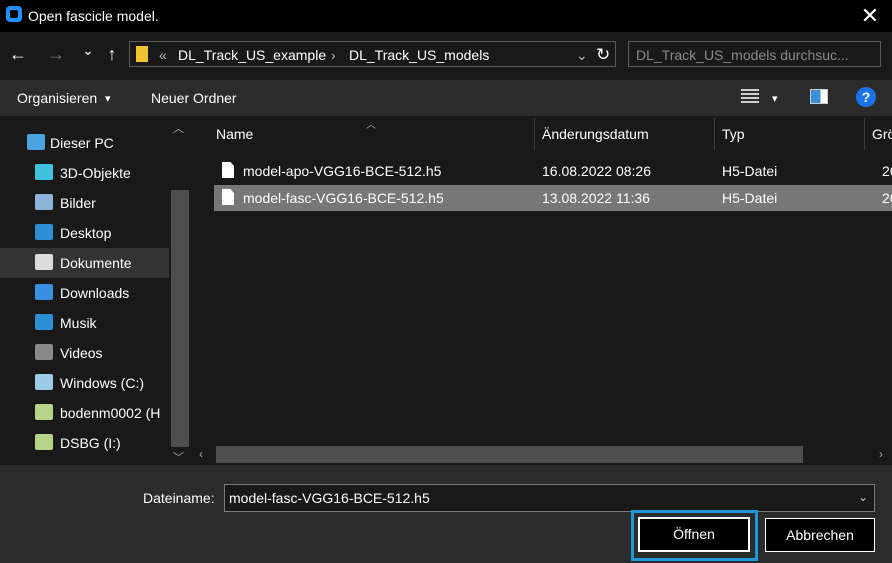  What do you see at coordinates (342, 171) in the screenshot?
I see `file-name: model-apo-VGG16-BCE-512.h5` at bounding box center [342, 171].